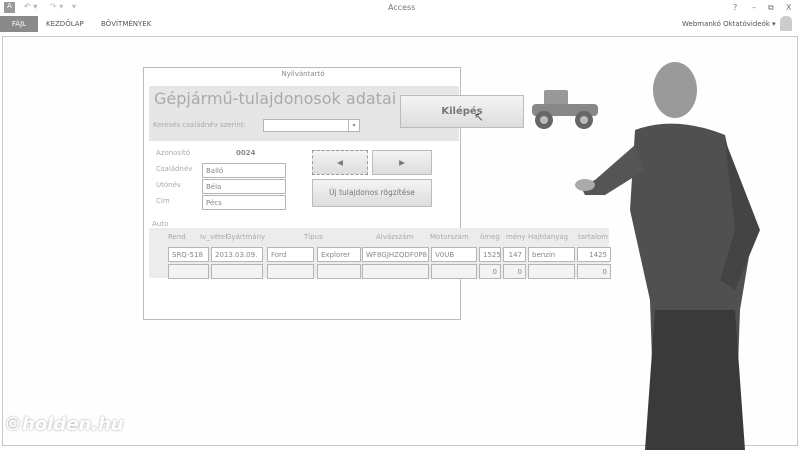 The image size is (800, 450). I want to click on page-title: Gépjármű-tulajdonosok adatai, so click(275, 98).